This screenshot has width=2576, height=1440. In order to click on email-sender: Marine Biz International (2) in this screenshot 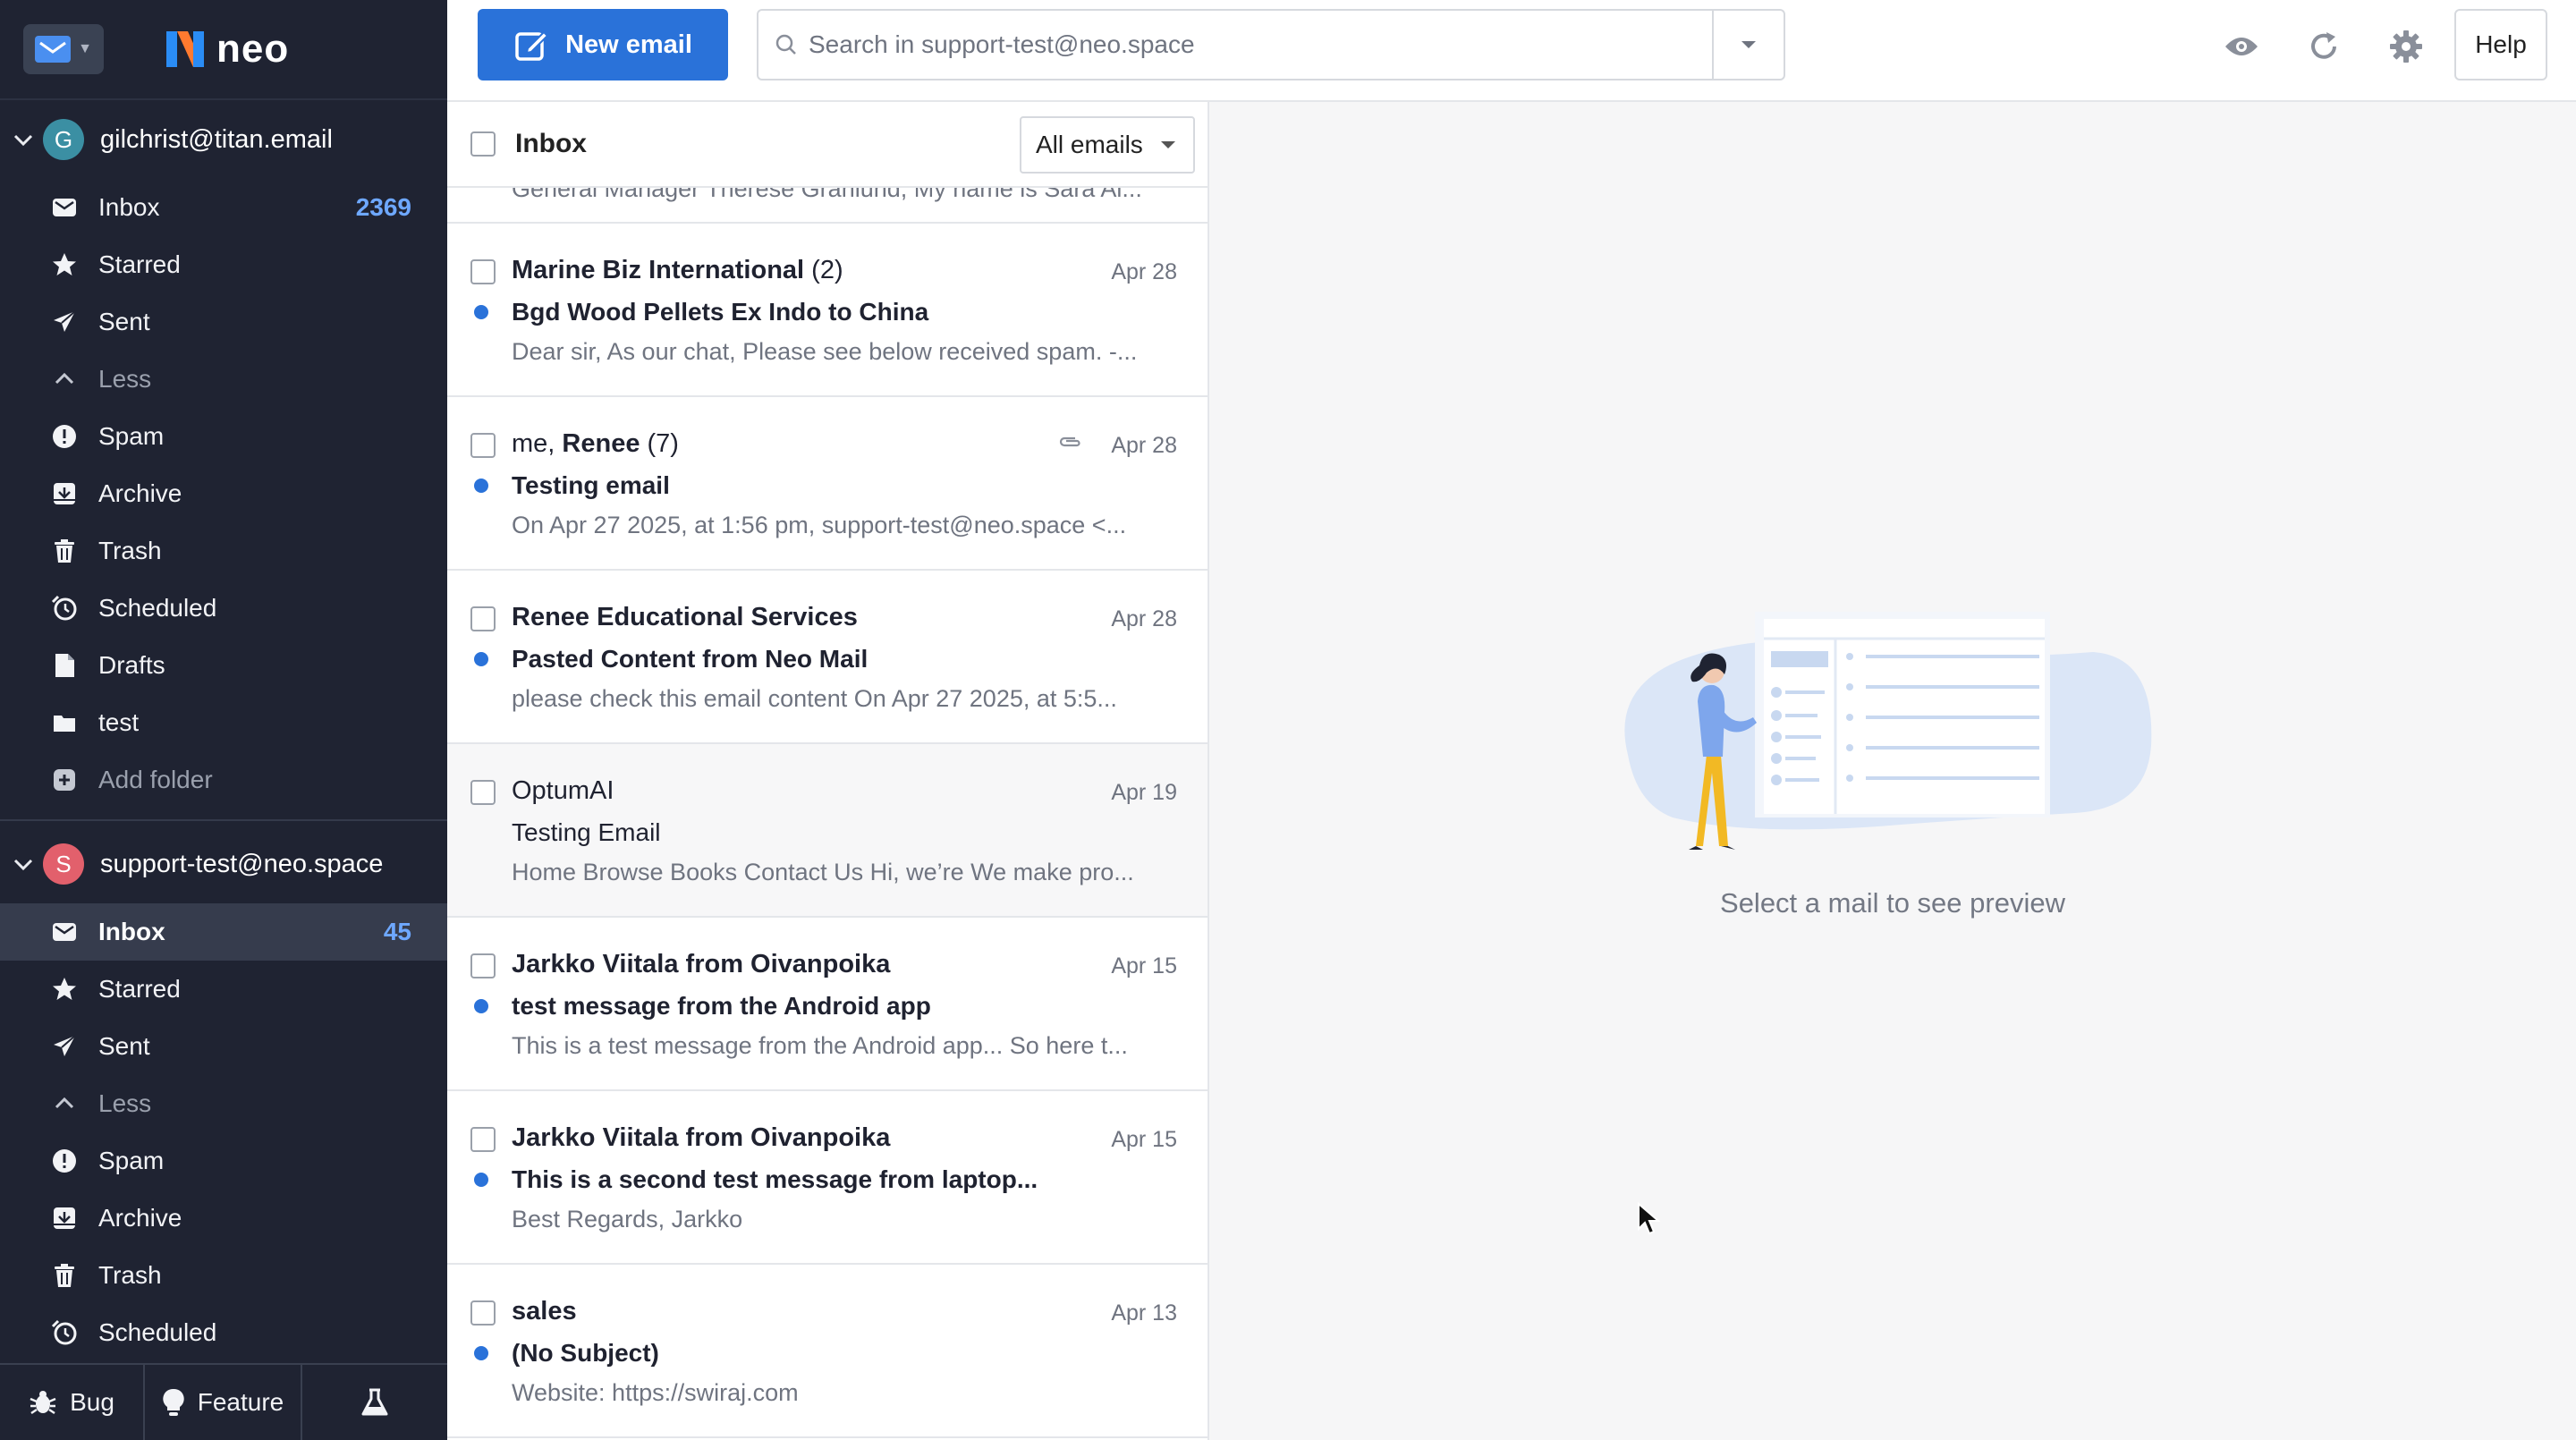, I will do `click(677, 270)`.